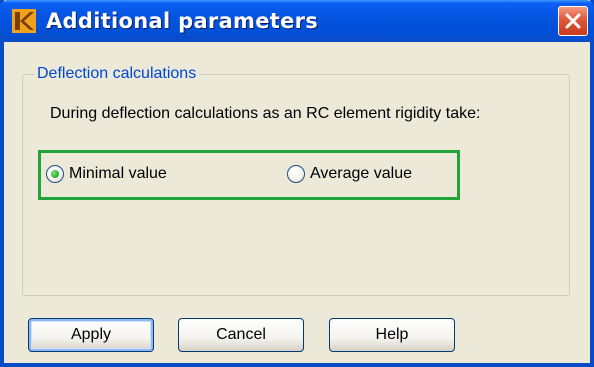 This screenshot has height=367, width=594. What do you see at coordinates (296, 174) in the screenshot?
I see `radio-unselected-icon` at bounding box center [296, 174].